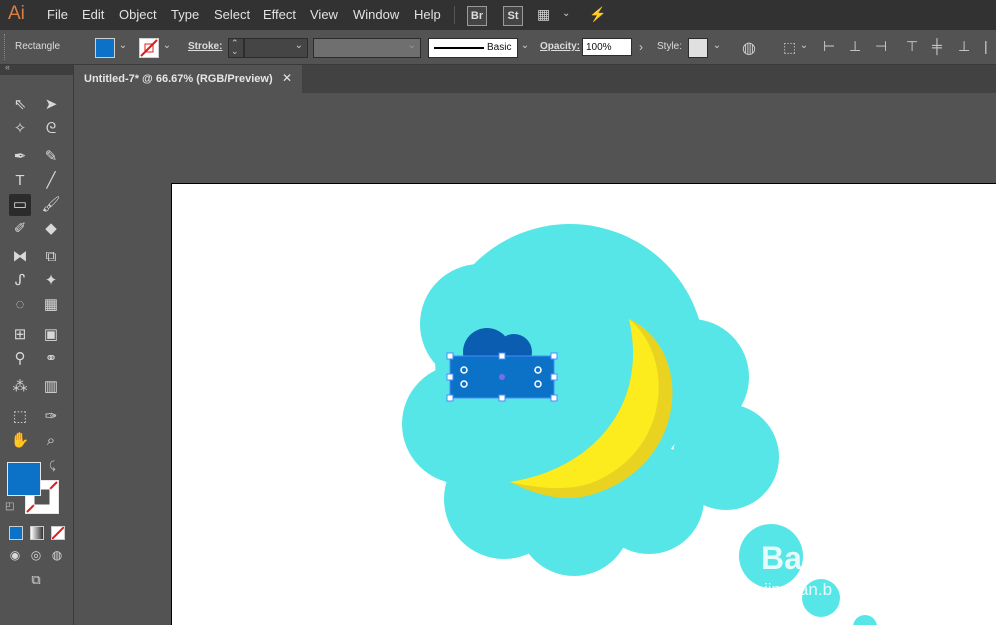 The height and width of the screenshot is (625, 996). I want to click on menu-view: View, so click(324, 14).